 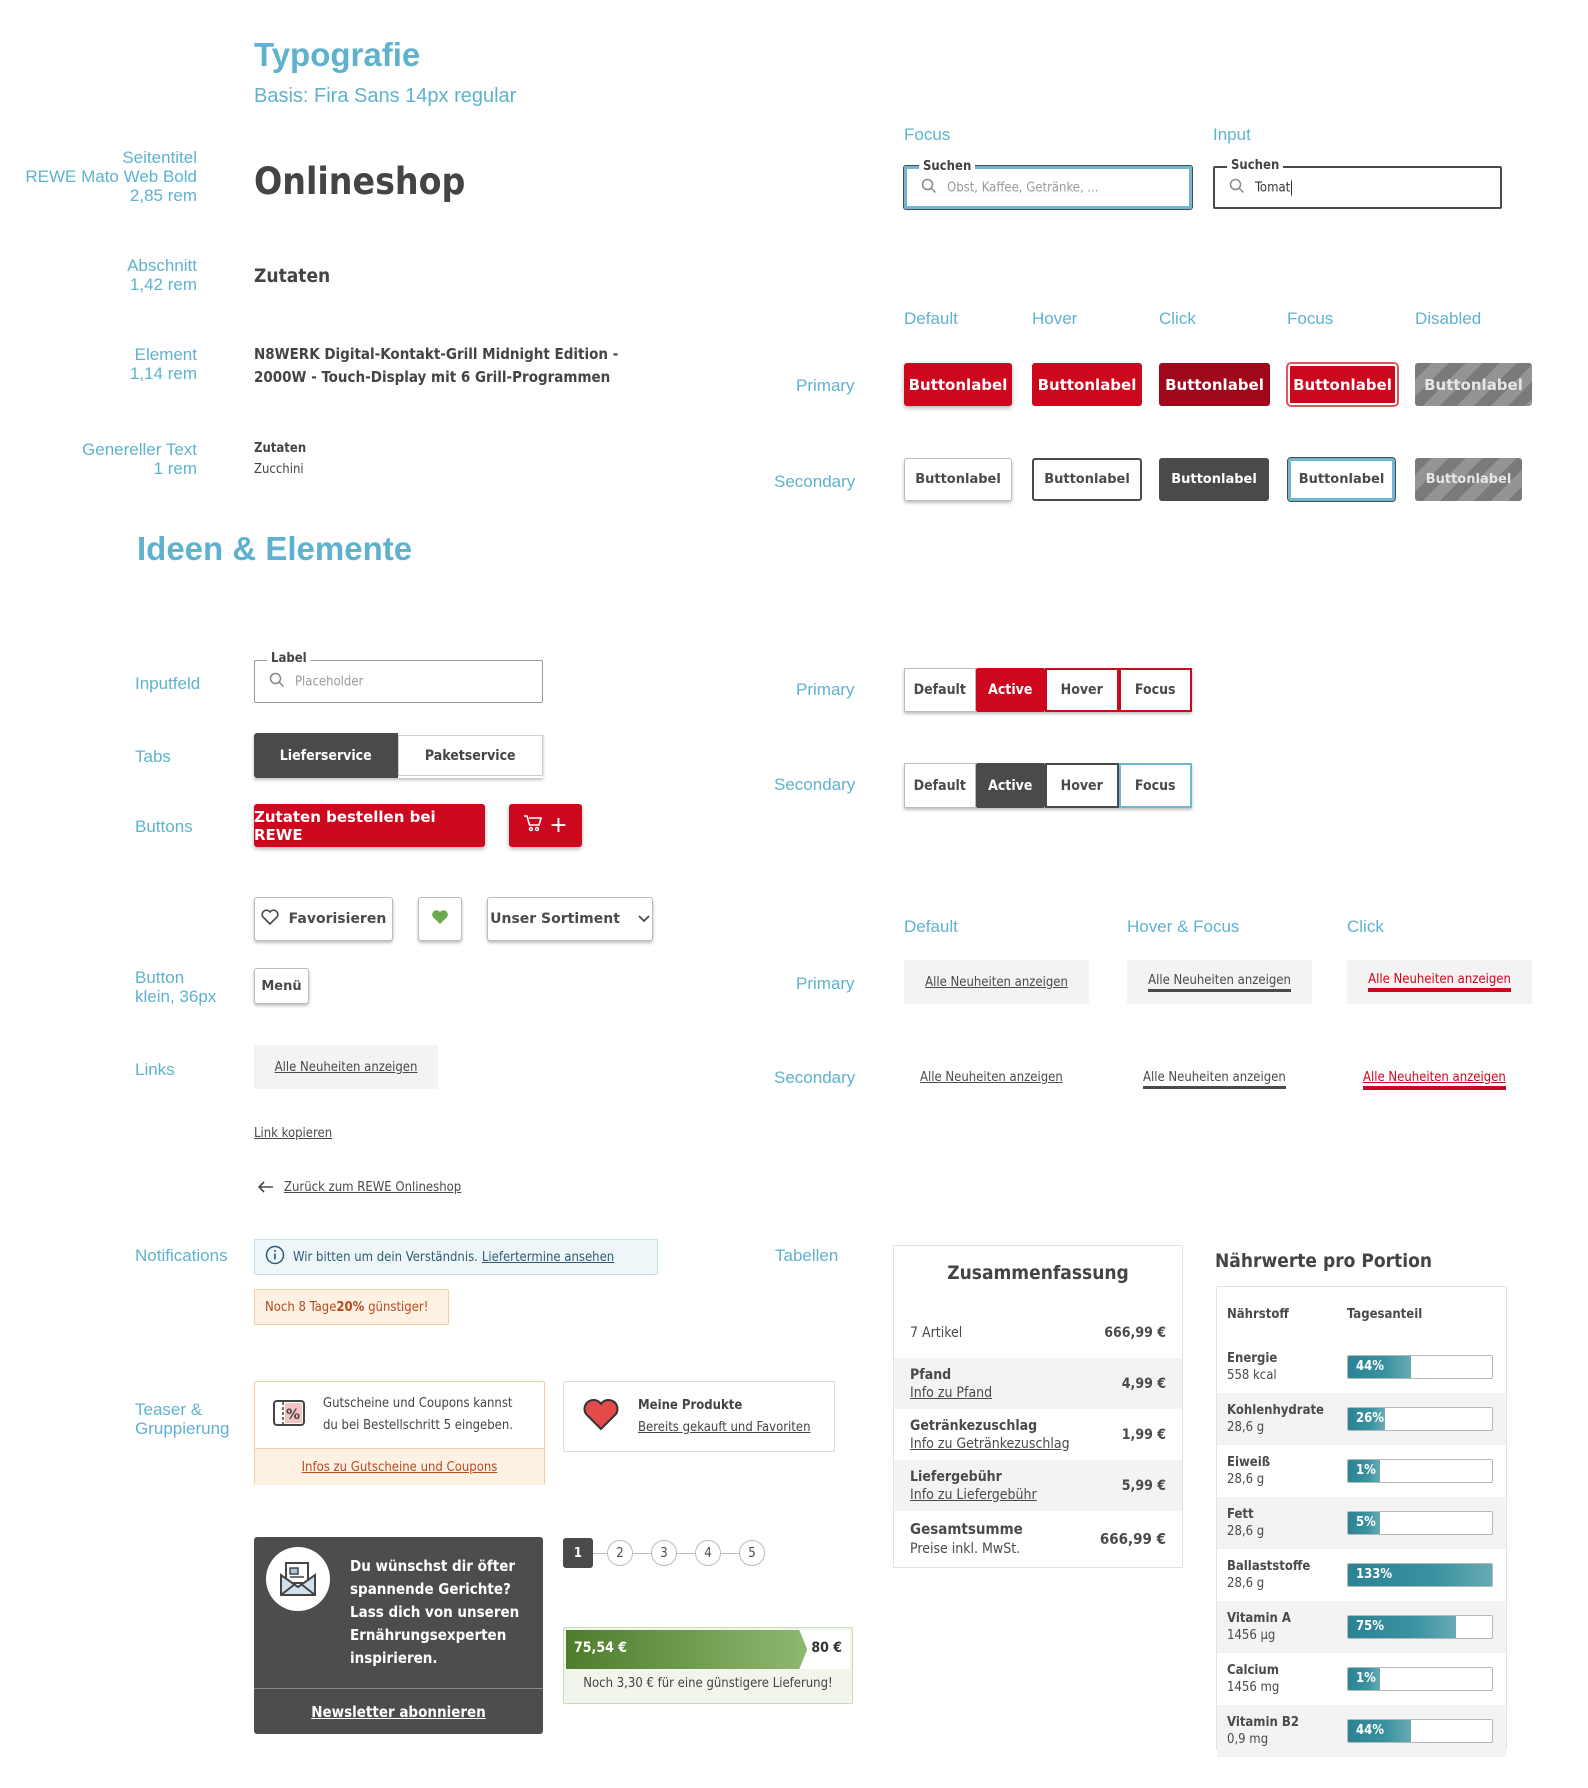 What do you see at coordinates (1155, 785) in the screenshot?
I see `secondary-tab-focus: Focus` at bounding box center [1155, 785].